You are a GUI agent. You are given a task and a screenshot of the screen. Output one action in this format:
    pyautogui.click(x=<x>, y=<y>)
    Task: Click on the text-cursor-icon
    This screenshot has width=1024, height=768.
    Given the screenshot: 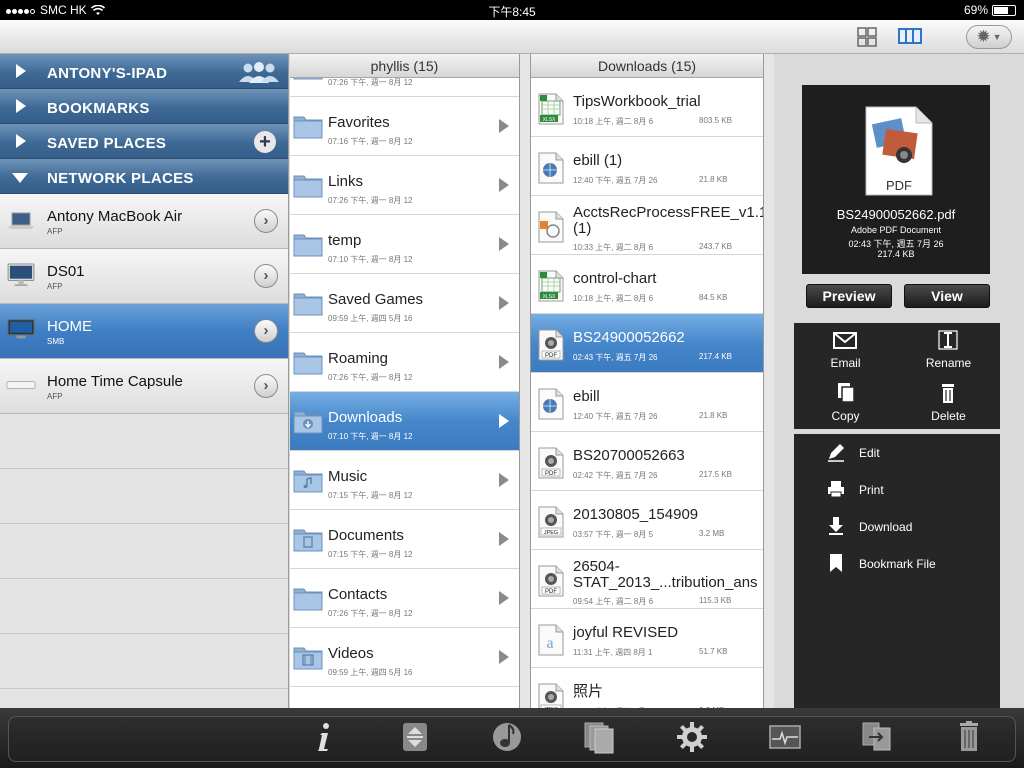 What is the action you would take?
    pyautogui.click(x=948, y=340)
    